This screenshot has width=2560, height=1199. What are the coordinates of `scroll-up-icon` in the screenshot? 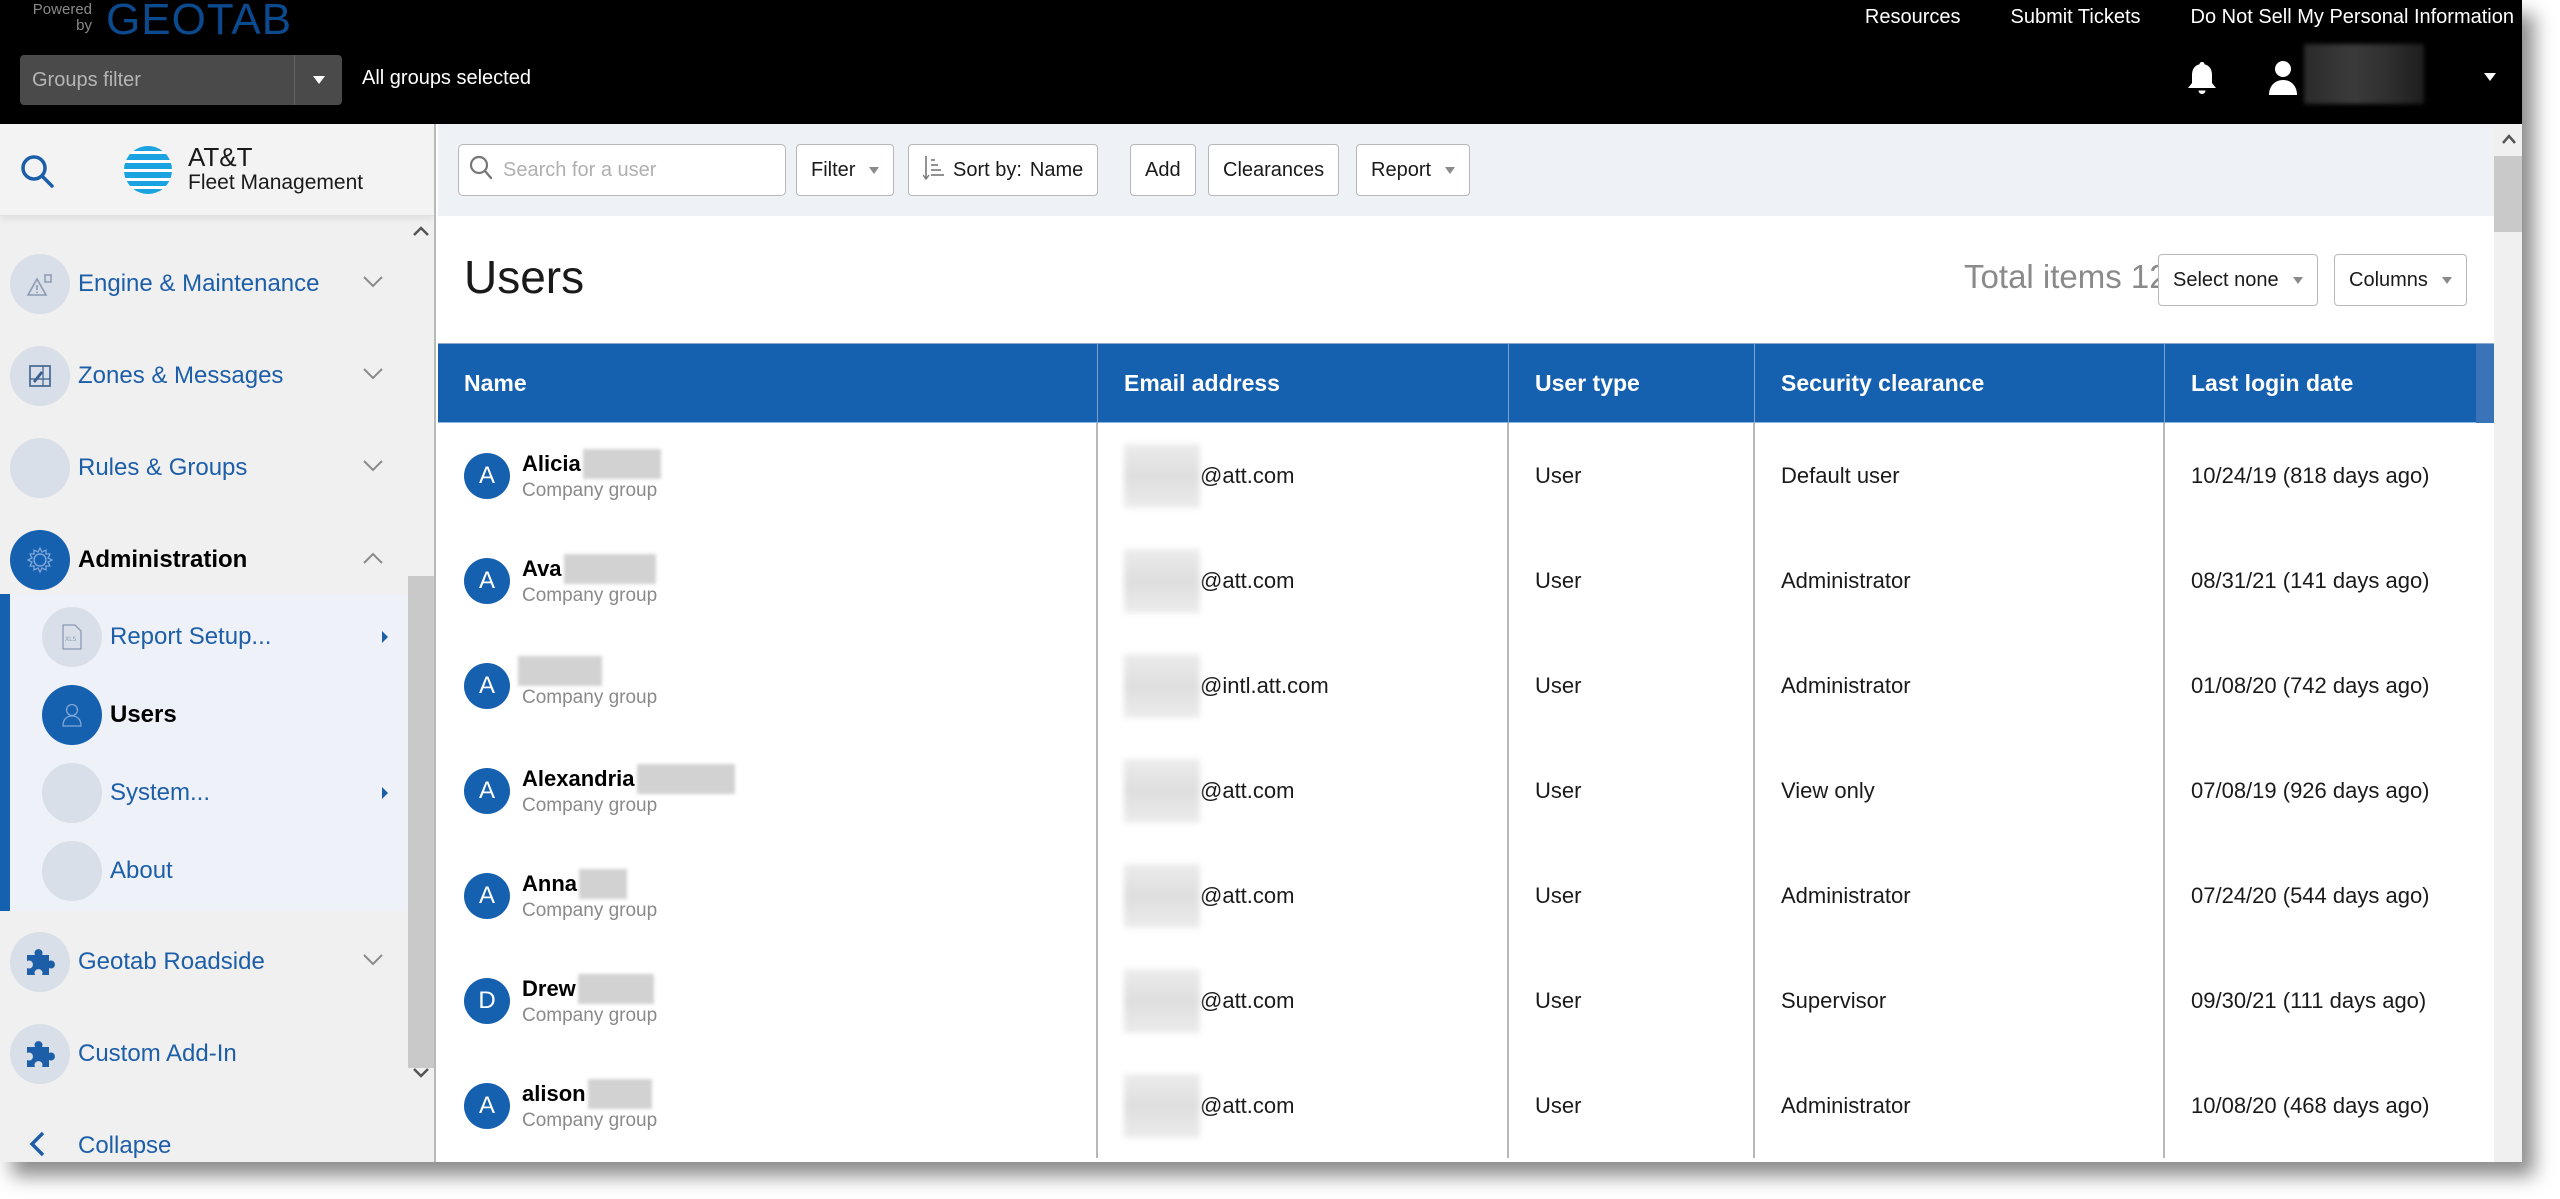 It's located at (2509, 141).